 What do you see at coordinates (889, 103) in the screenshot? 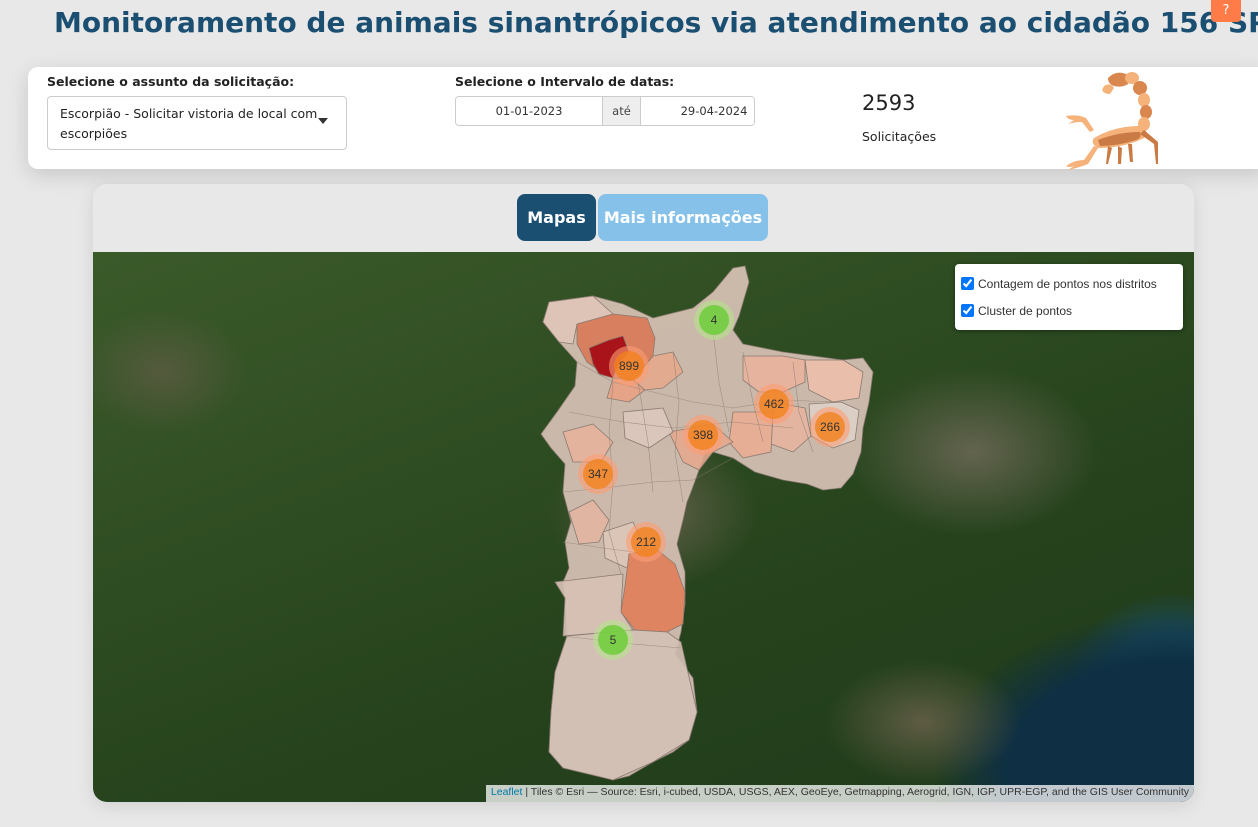
I see `request-count: 2593` at bounding box center [889, 103].